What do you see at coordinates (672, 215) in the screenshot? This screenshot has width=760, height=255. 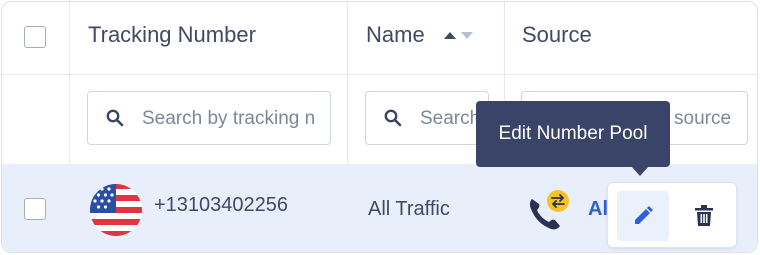 I see `row-actions` at bounding box center [672, 215].